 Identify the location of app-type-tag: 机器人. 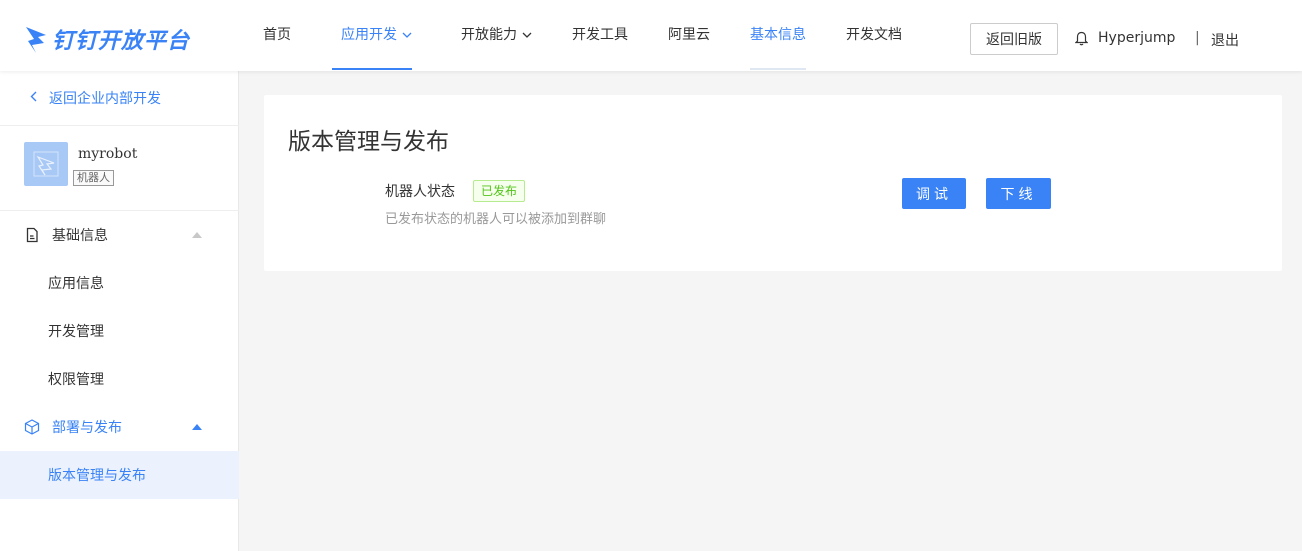
(93, 178).